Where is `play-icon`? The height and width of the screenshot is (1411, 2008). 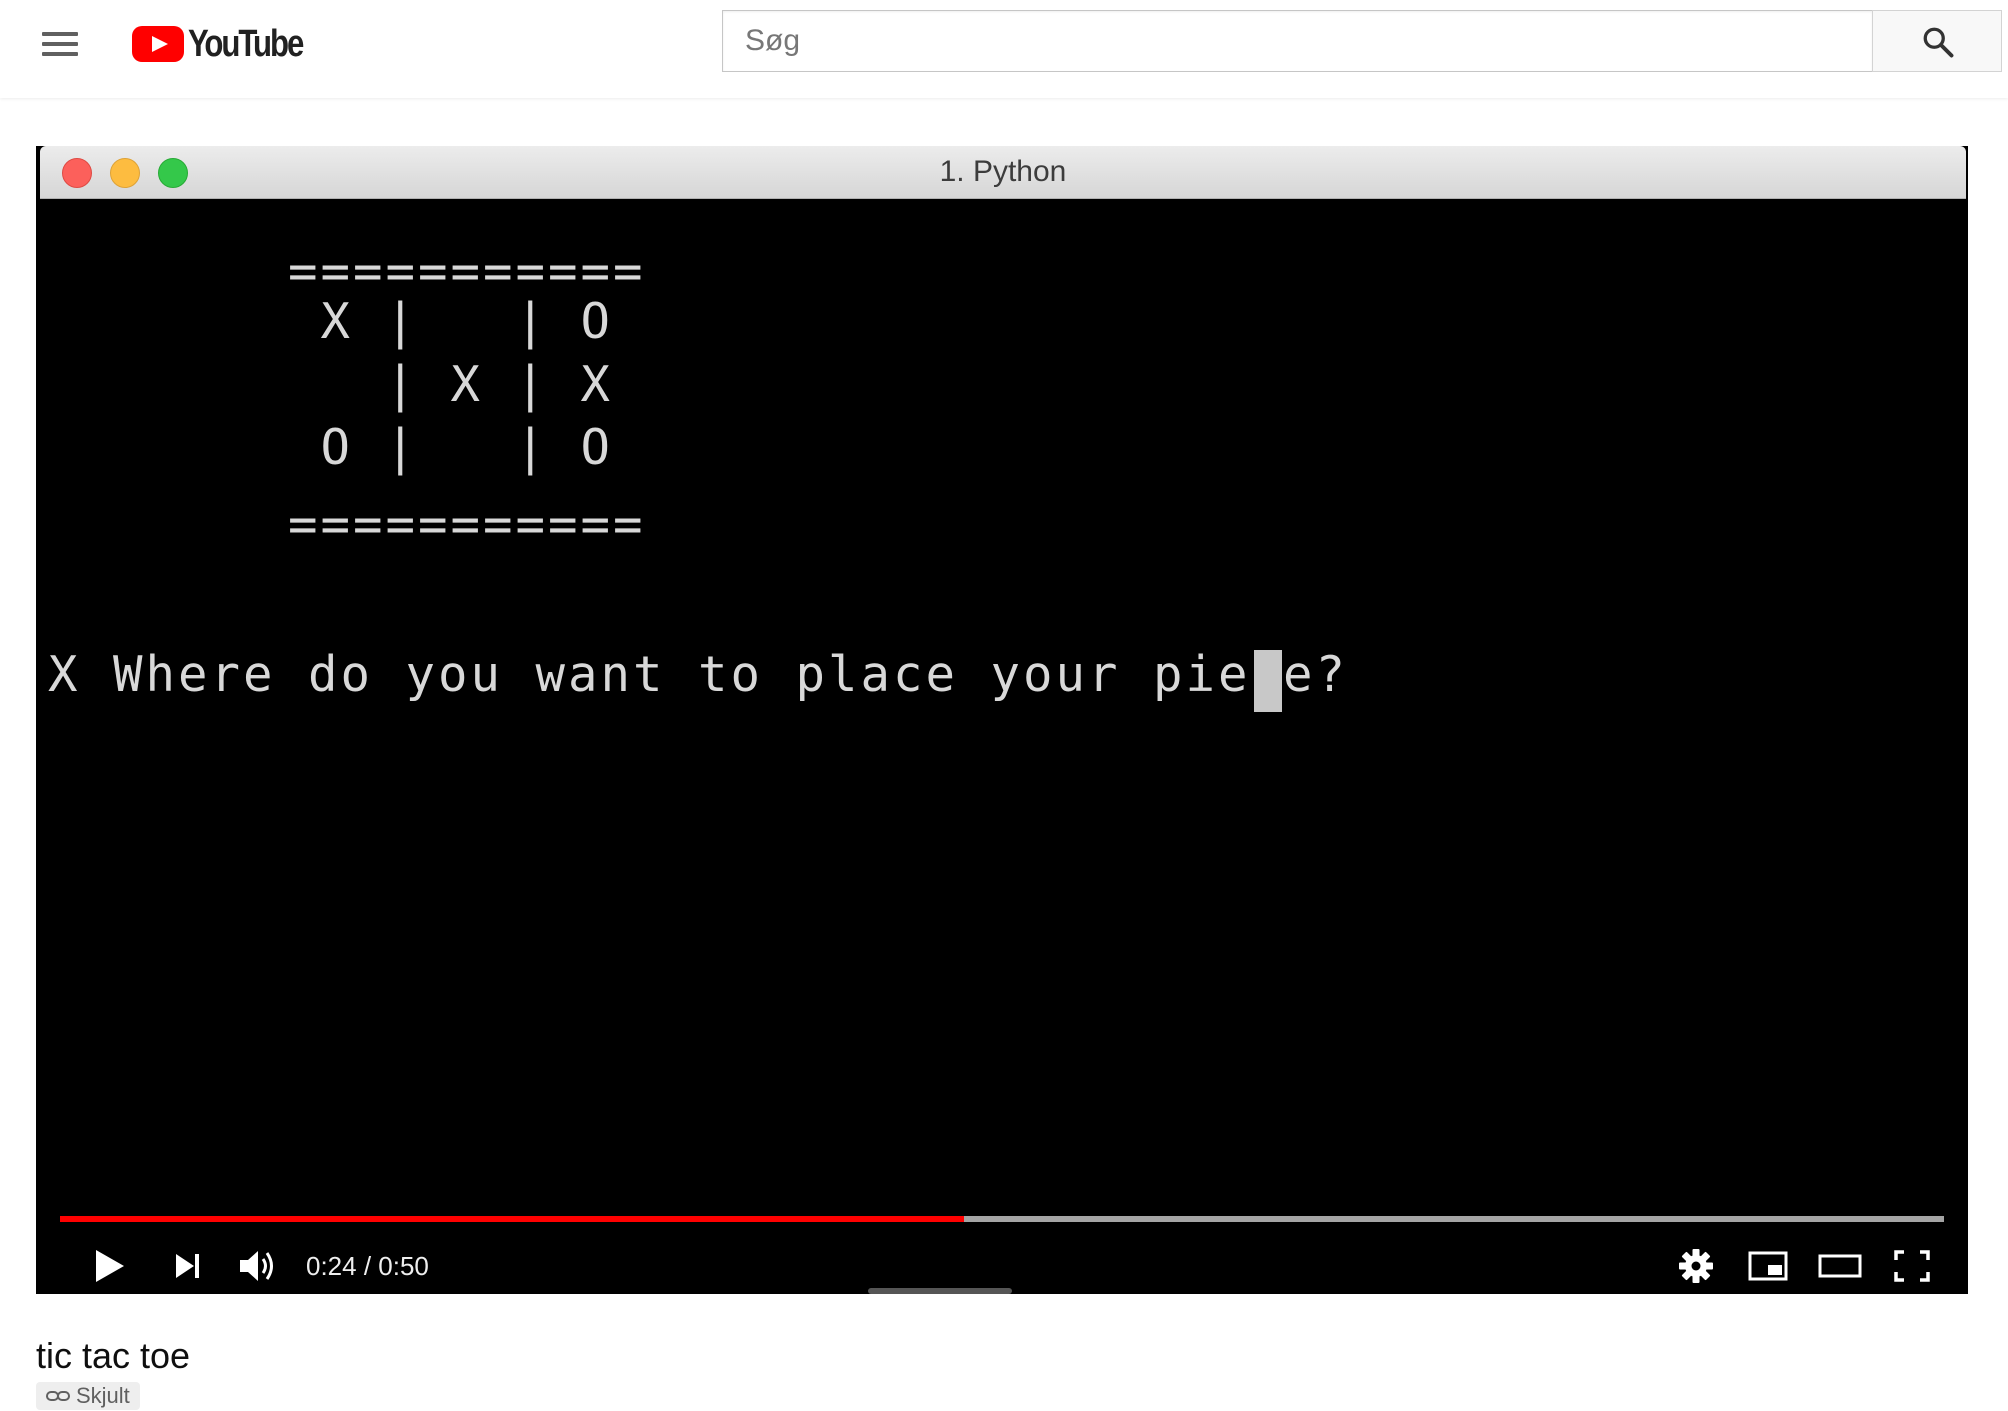 play-icon is located at coordinates (110, 1266).